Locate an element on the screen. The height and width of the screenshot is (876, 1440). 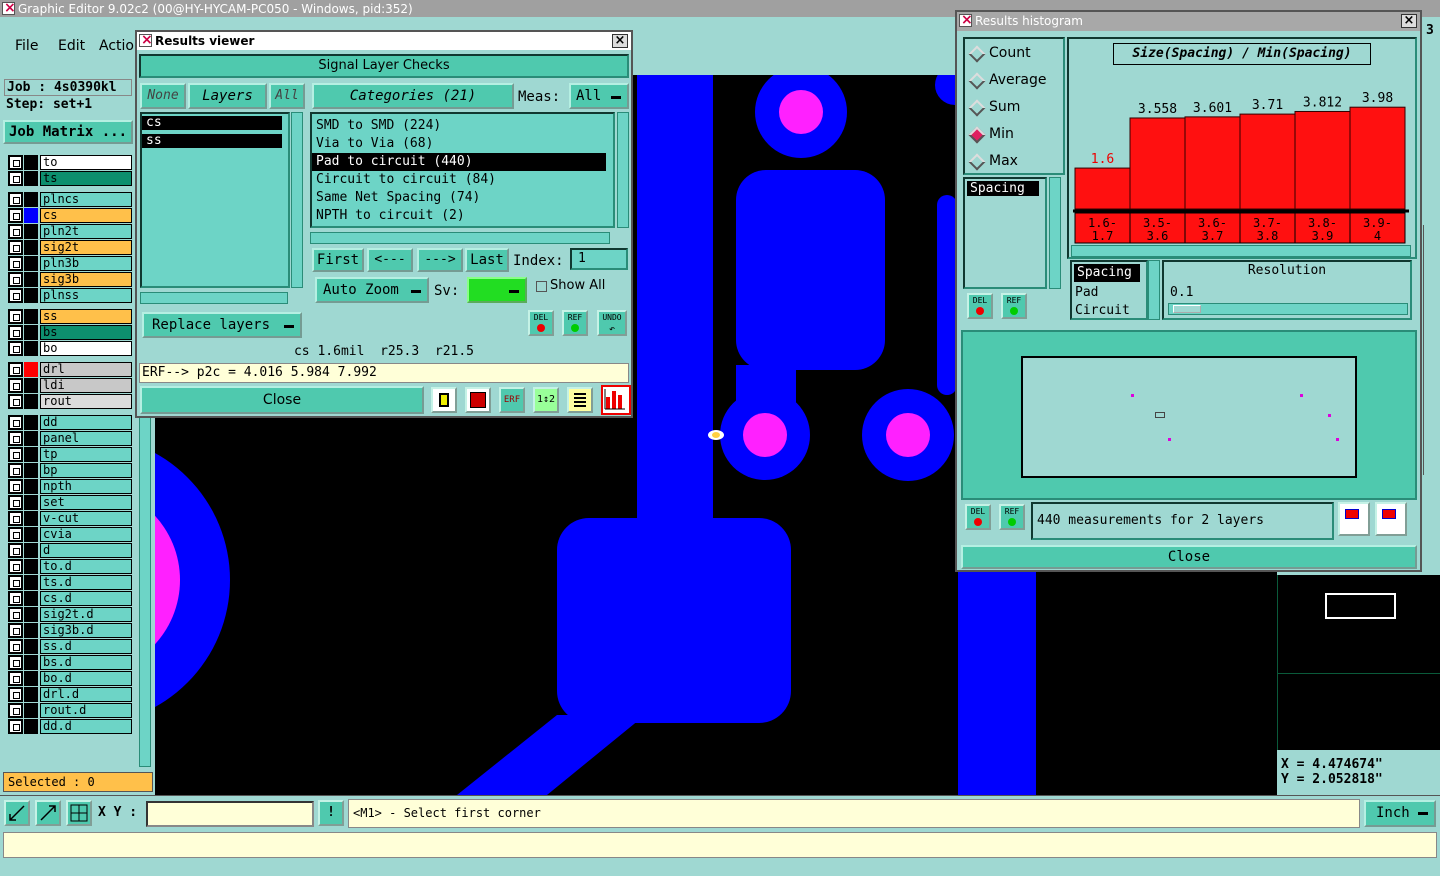
mini-map is located at coordinates (1358, 662).